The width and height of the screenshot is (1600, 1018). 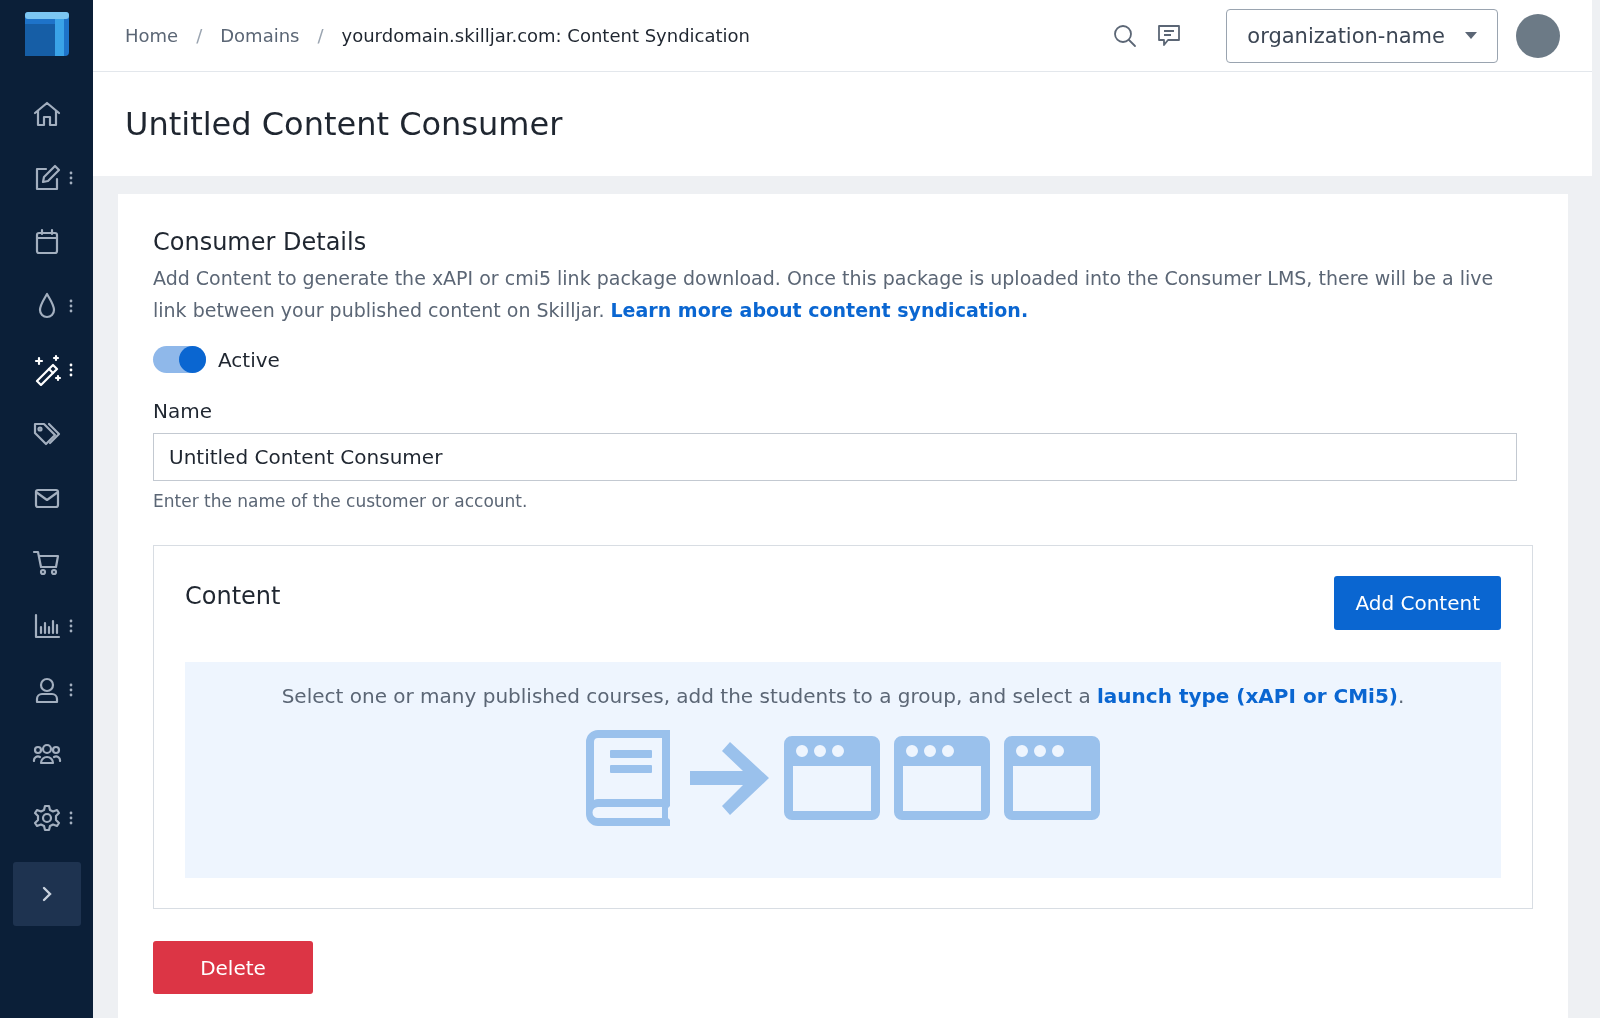 What do you see at coordinates (344, 124) in the screenshot?
I see `page-title: Untitled Content Consumer` at bounding box center [344, 124].